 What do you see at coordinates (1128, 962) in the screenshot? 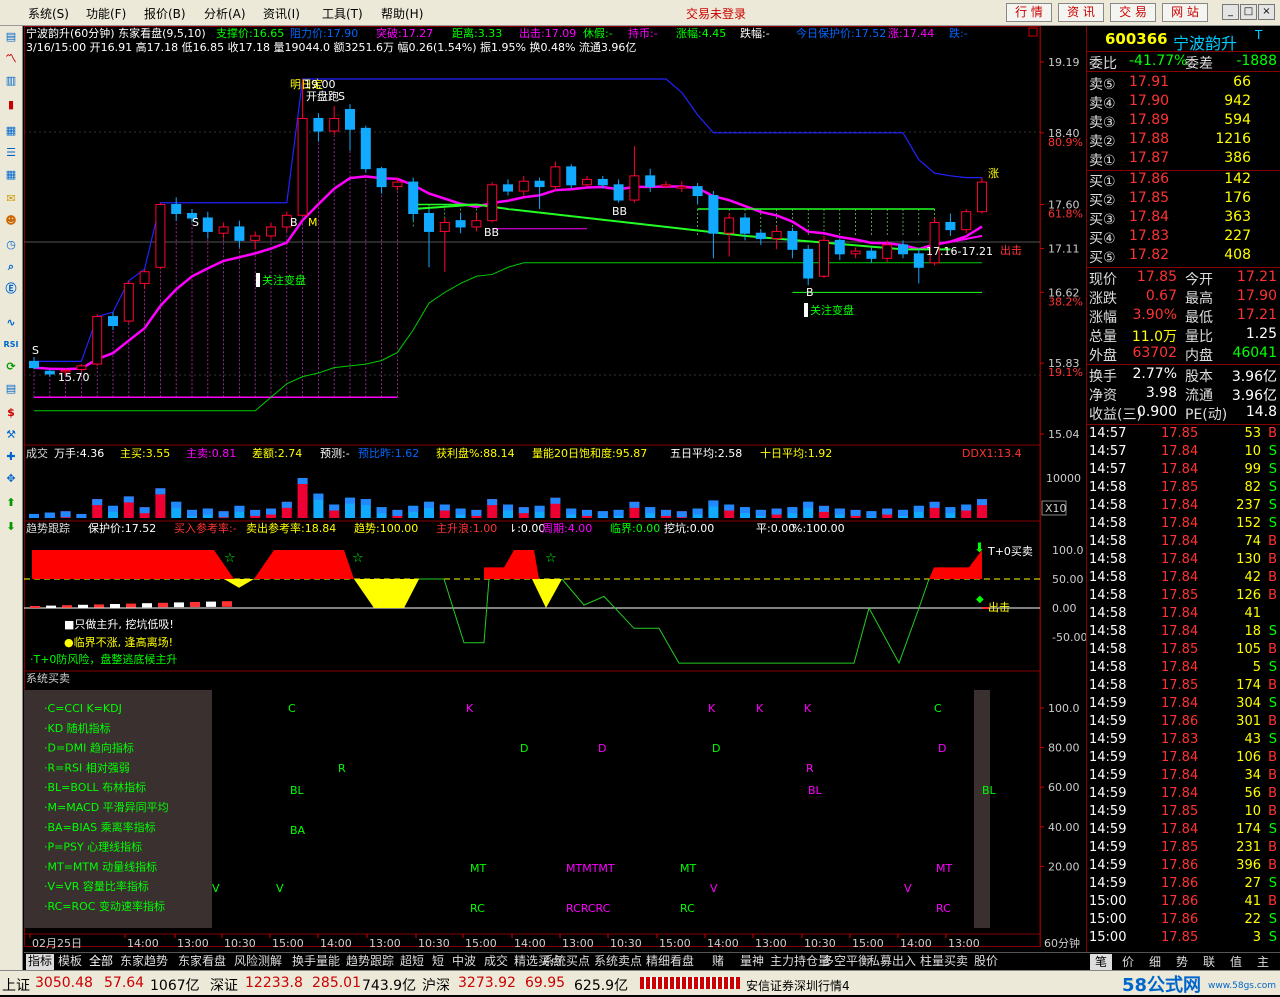
I see `right-panel-tab: 价` at bounding box center [1128, 962].